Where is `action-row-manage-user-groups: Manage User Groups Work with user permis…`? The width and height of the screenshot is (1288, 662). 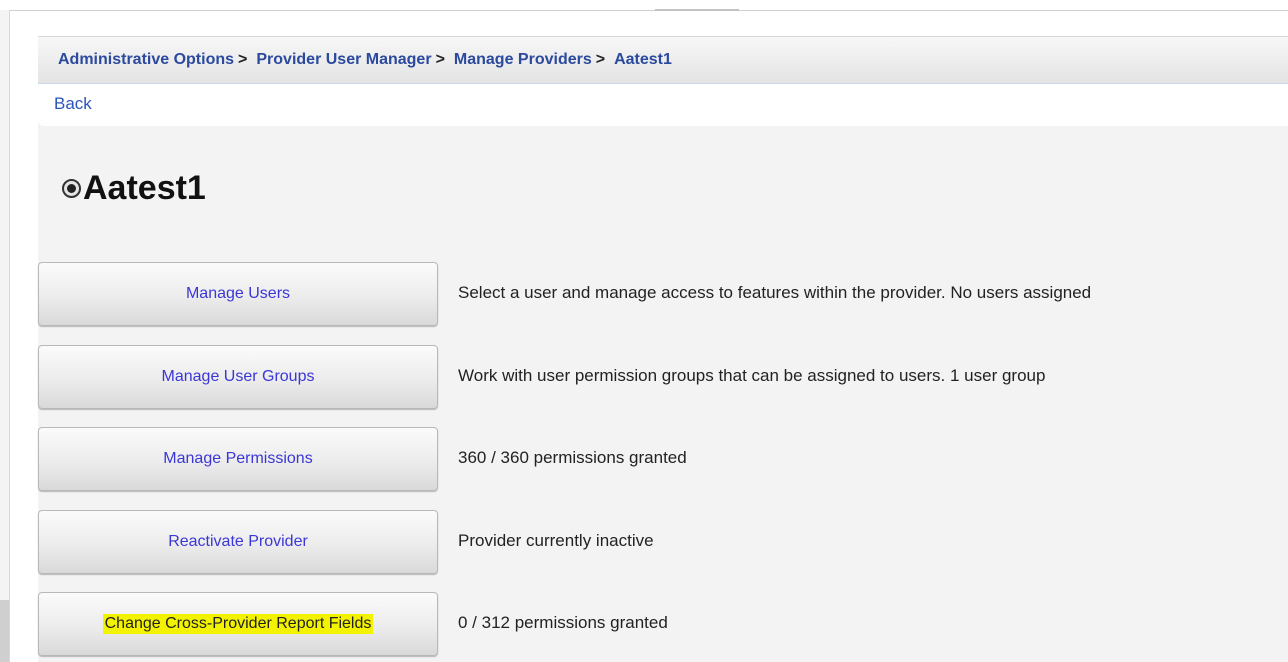
action-row-manage-user-groups: Manage User Groups Work with user permis… is located at coordinates (663, 377).